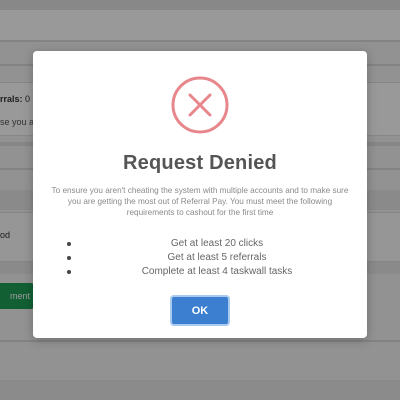 This screenshot has height=400, width=400. I want to click on requirement-text: Get at least 20 clicks, so click(217, 243).